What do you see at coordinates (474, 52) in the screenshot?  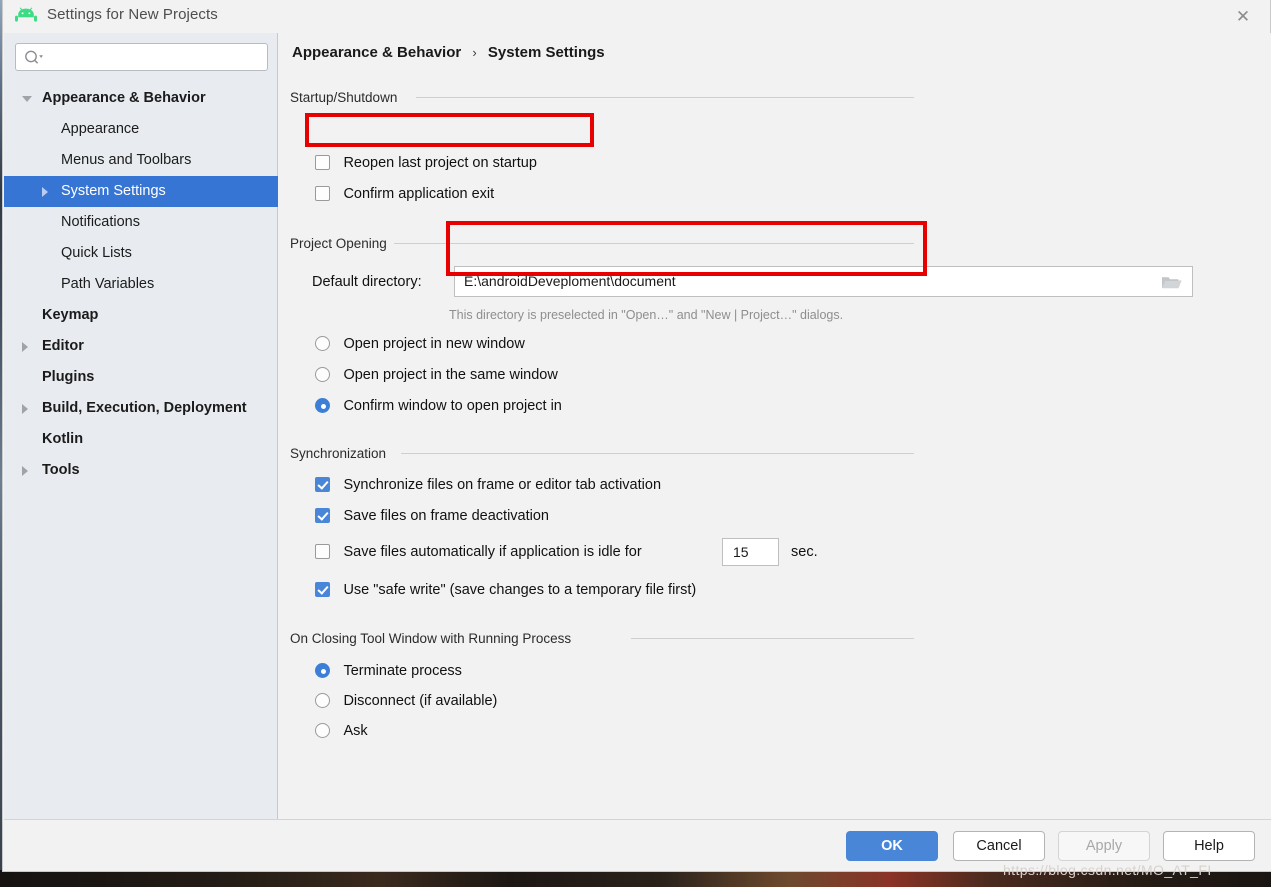 I see `chevron-right-icon: ›` at bounding box center [474, 52].